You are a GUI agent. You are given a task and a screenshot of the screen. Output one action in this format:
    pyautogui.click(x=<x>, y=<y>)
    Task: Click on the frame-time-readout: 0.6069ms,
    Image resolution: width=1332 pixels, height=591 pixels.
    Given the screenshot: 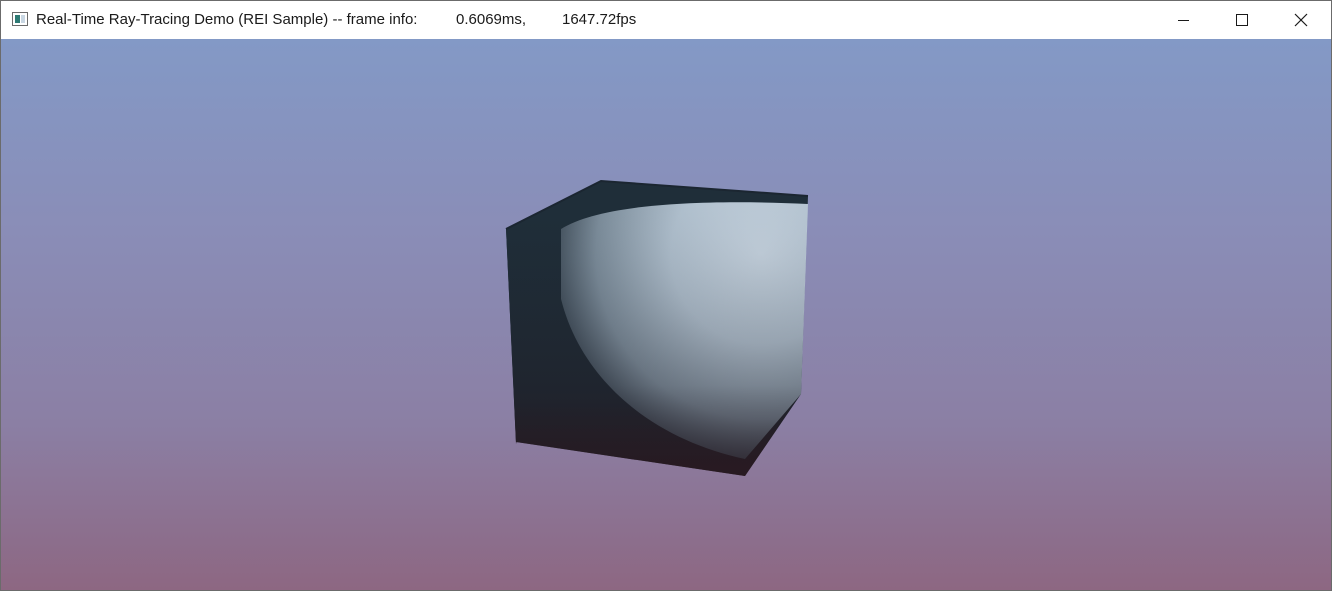 What is the action you would take?
    pyautogui.click(x=491, y=19)
    